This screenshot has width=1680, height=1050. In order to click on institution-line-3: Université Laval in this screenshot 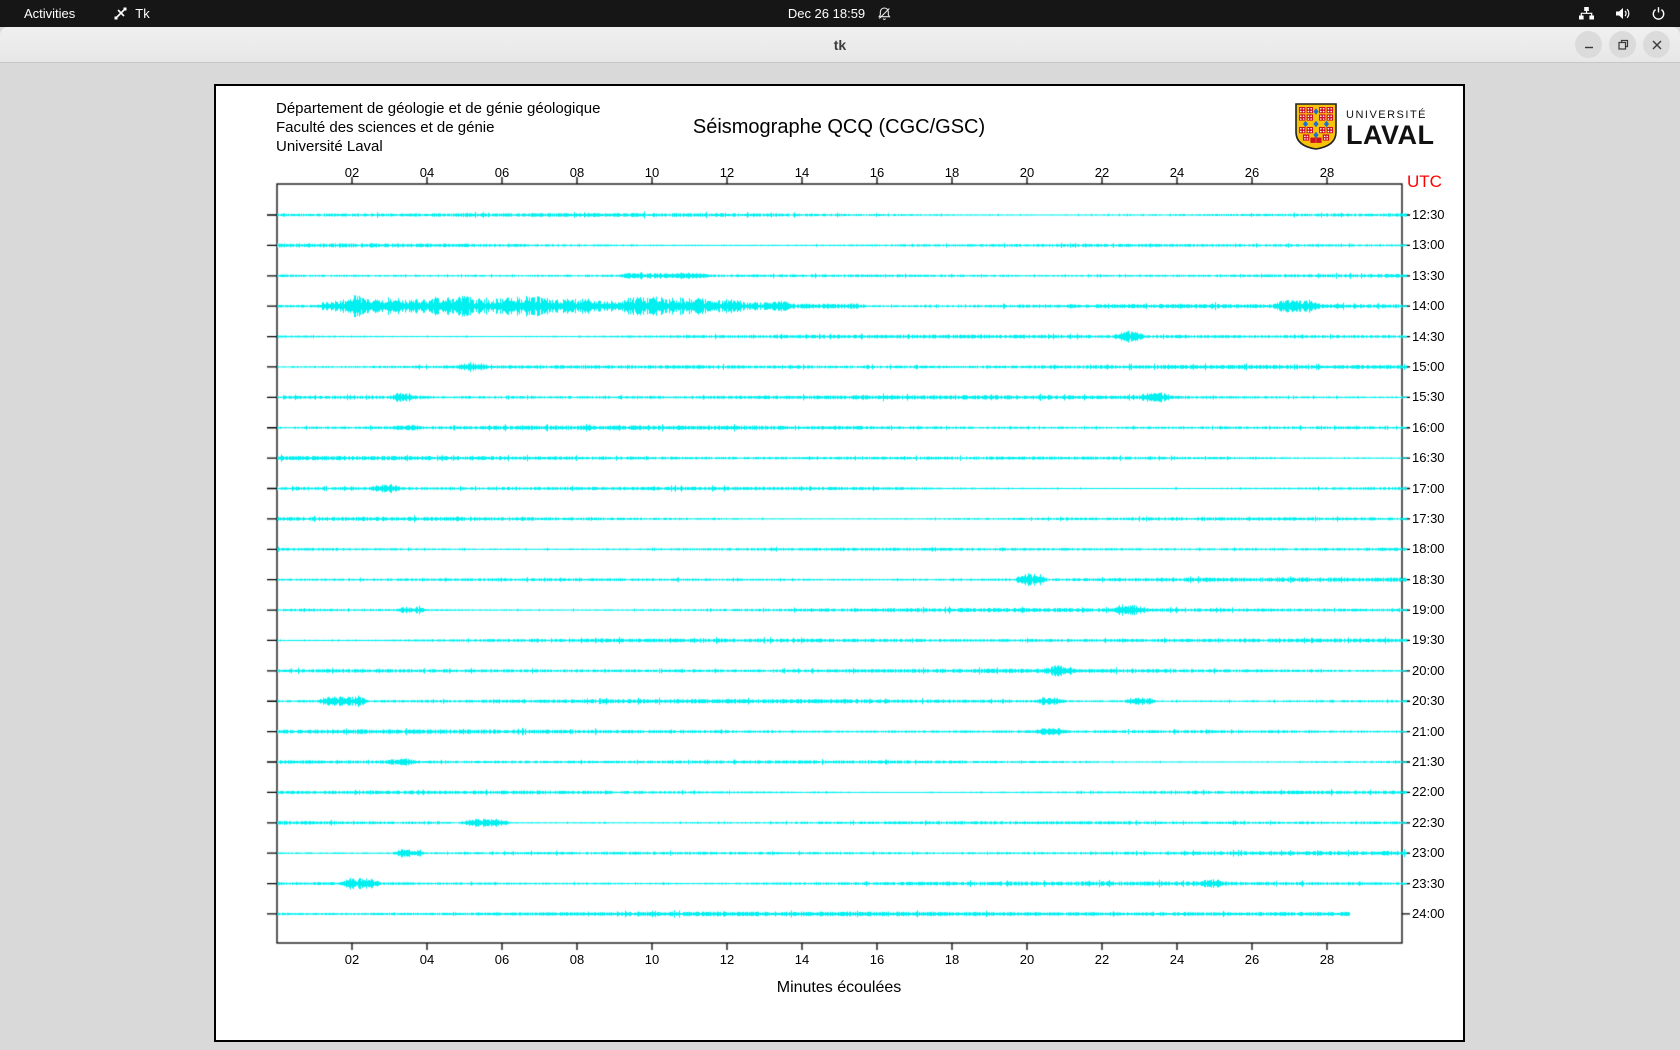, I will do `click(329, 146)`.